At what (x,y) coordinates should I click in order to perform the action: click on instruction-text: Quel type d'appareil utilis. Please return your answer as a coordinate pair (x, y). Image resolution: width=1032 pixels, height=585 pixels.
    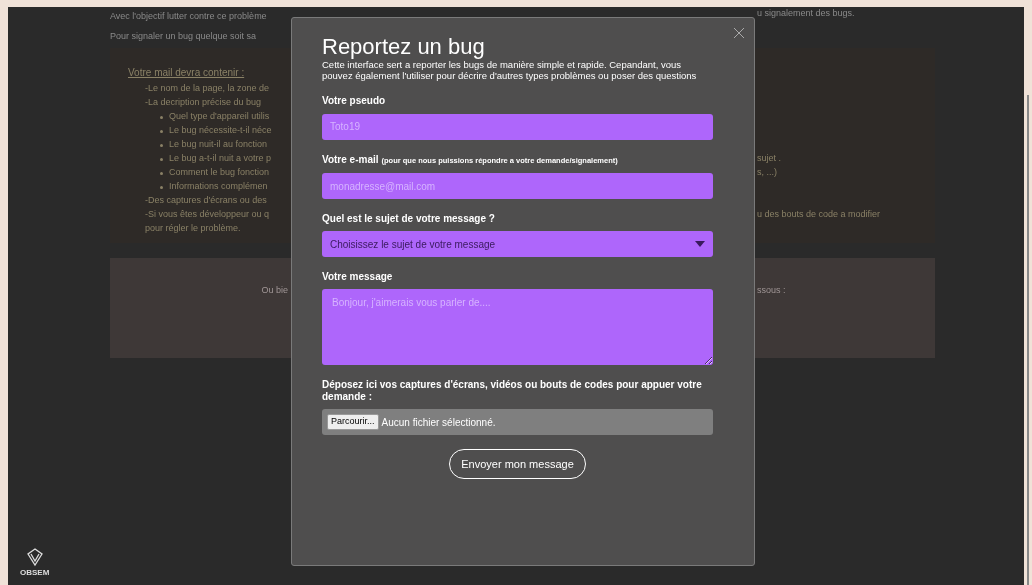
    Looking at the image, I should click on (219, 117).